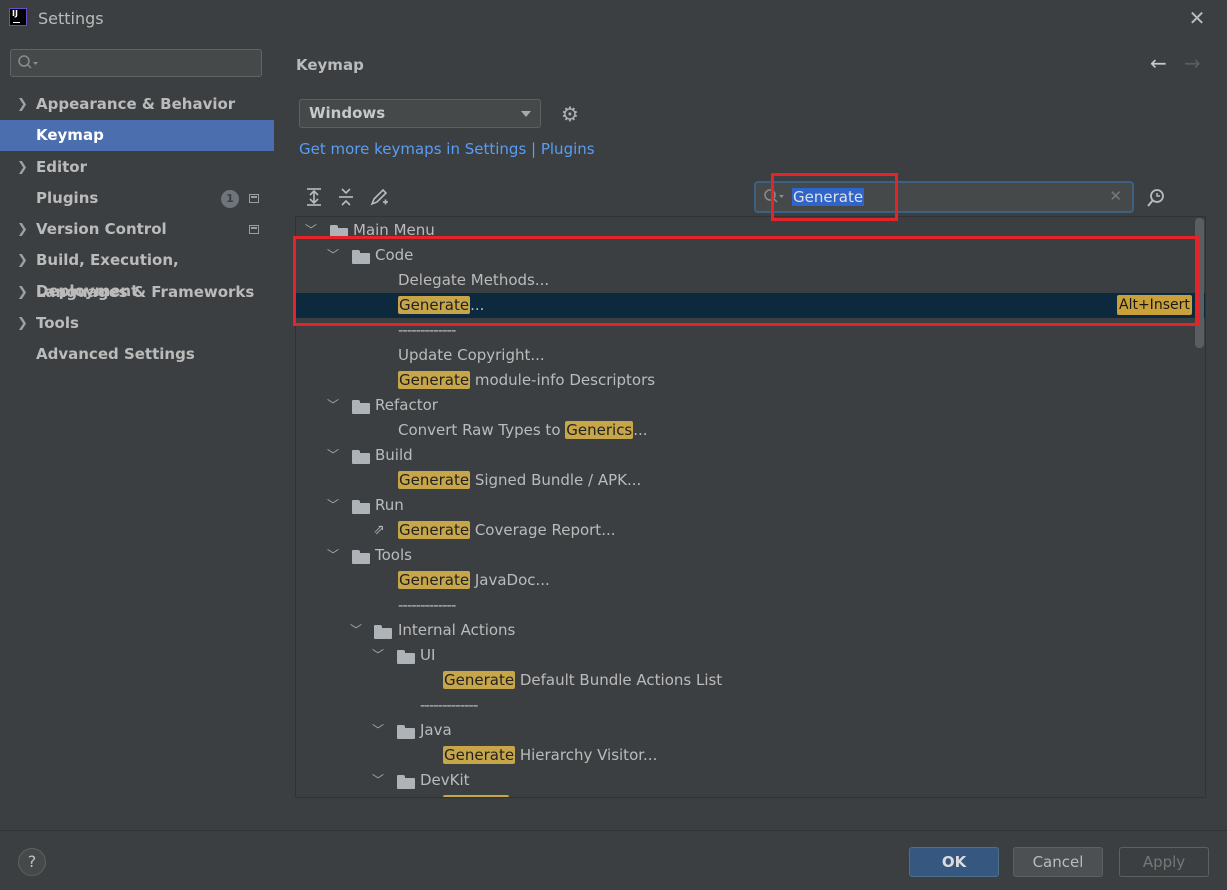 This screenshot has width=1227, height=890. Describe the element at coordinates (750, 305) in the screenshot. I see `tree-row-selected: Generate... Alt+Insert` at that location.